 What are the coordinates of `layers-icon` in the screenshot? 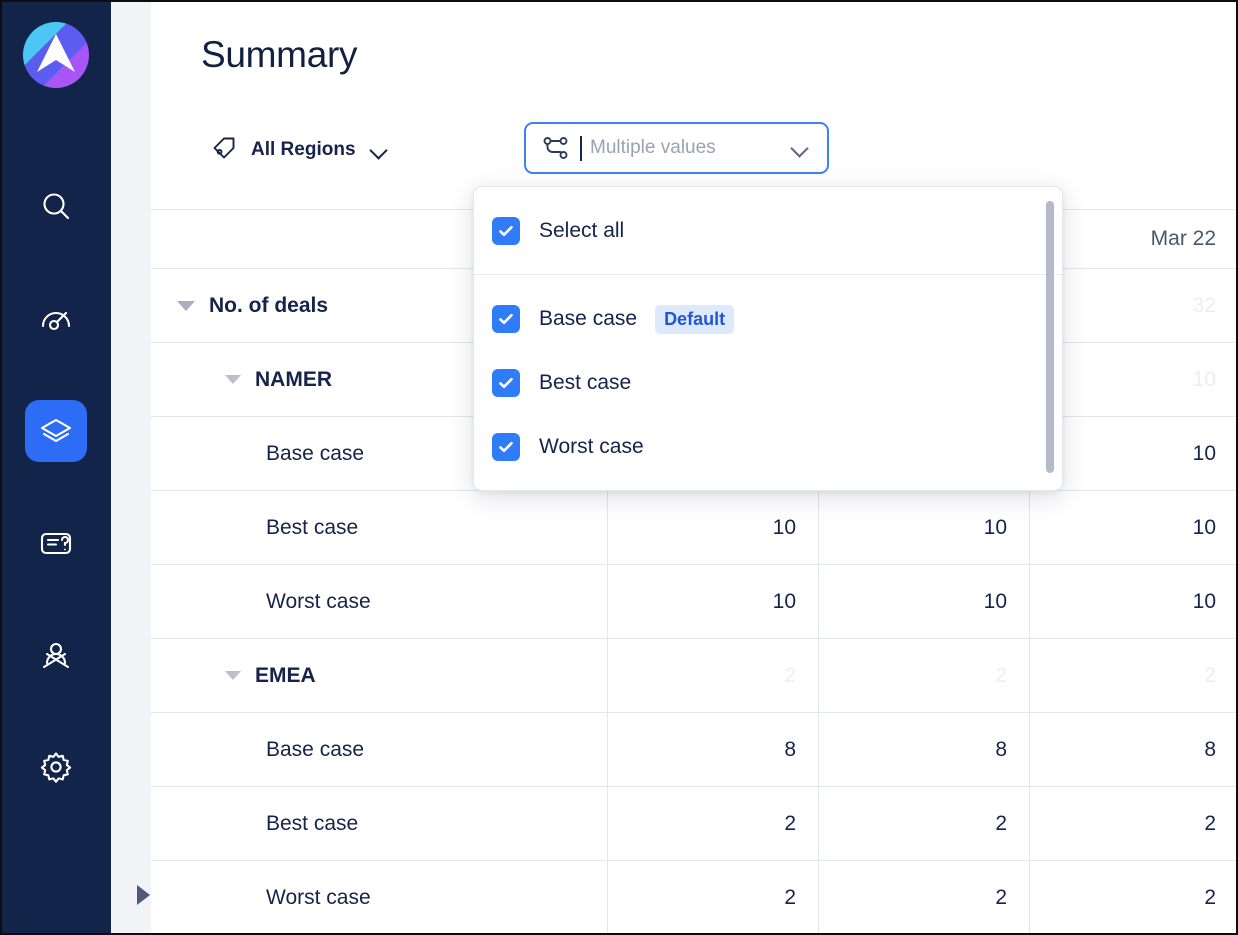 It's located at (56, 431).